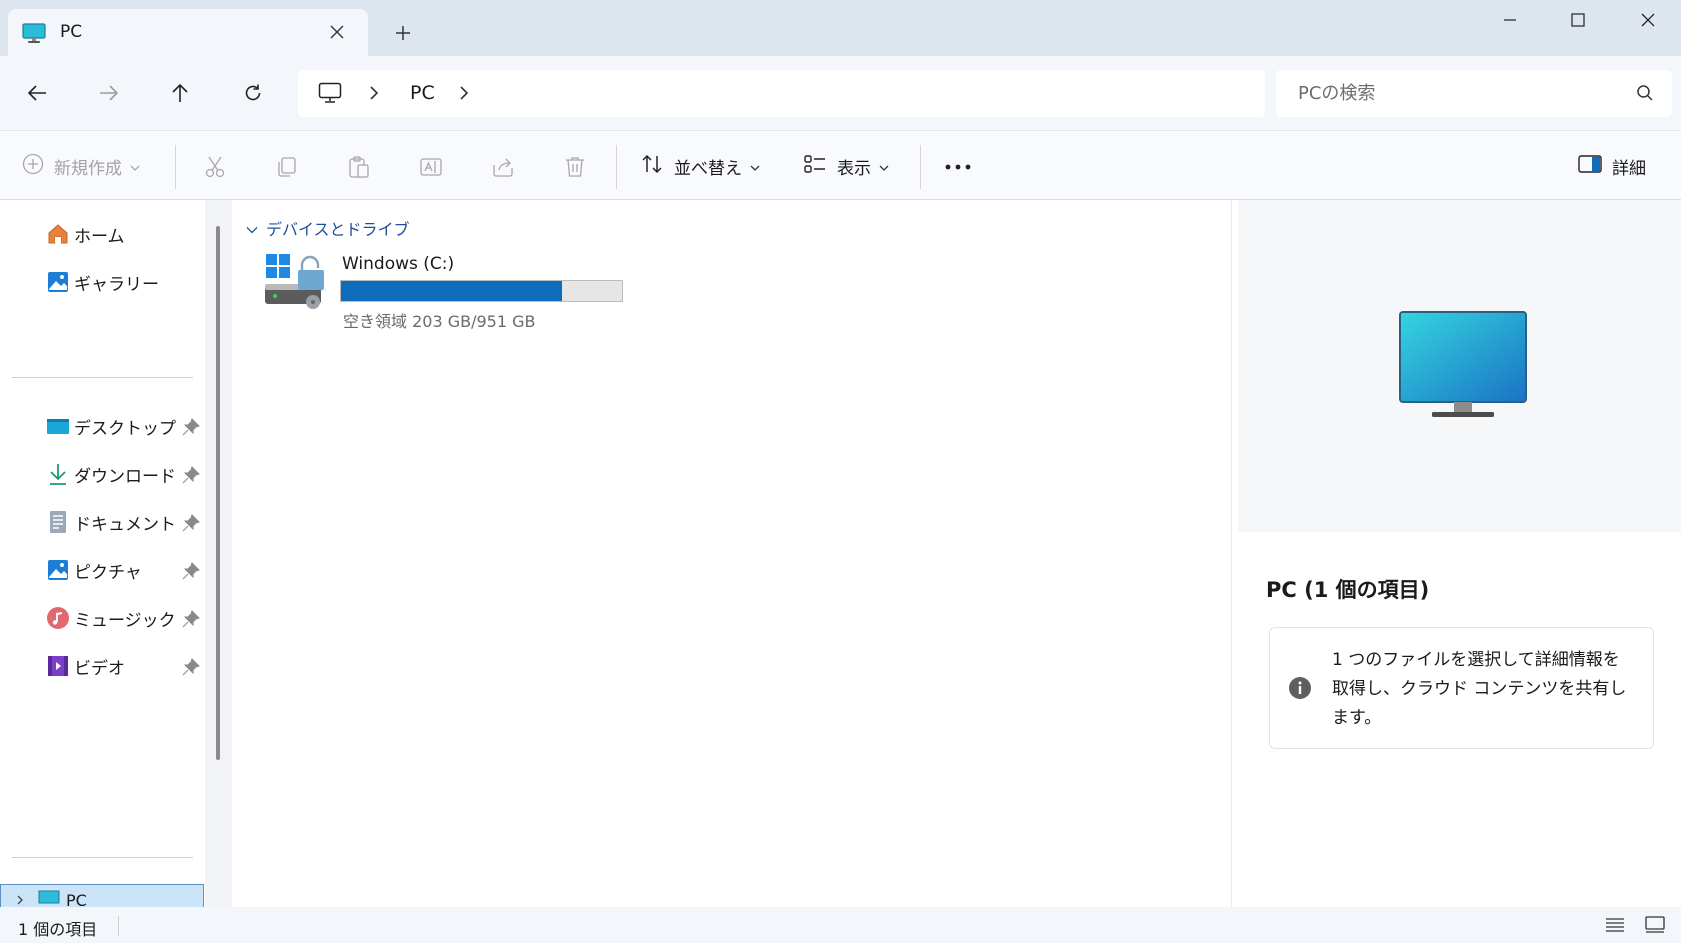  I want to click on refresh-icon, so click(253, 93).